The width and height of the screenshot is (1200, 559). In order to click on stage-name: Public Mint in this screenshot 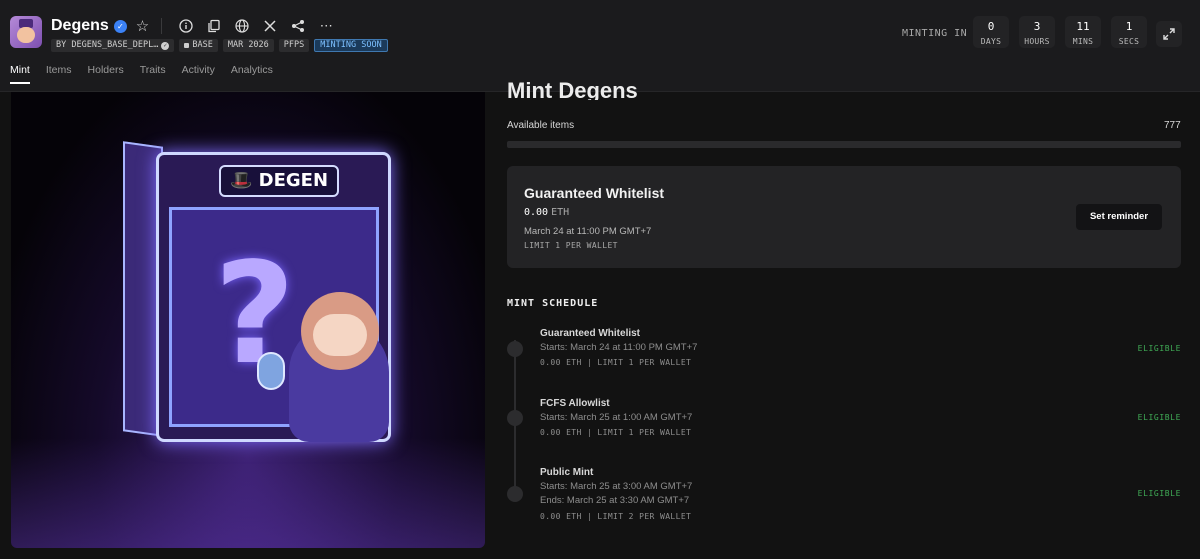, I will do `click(567, 472)`.